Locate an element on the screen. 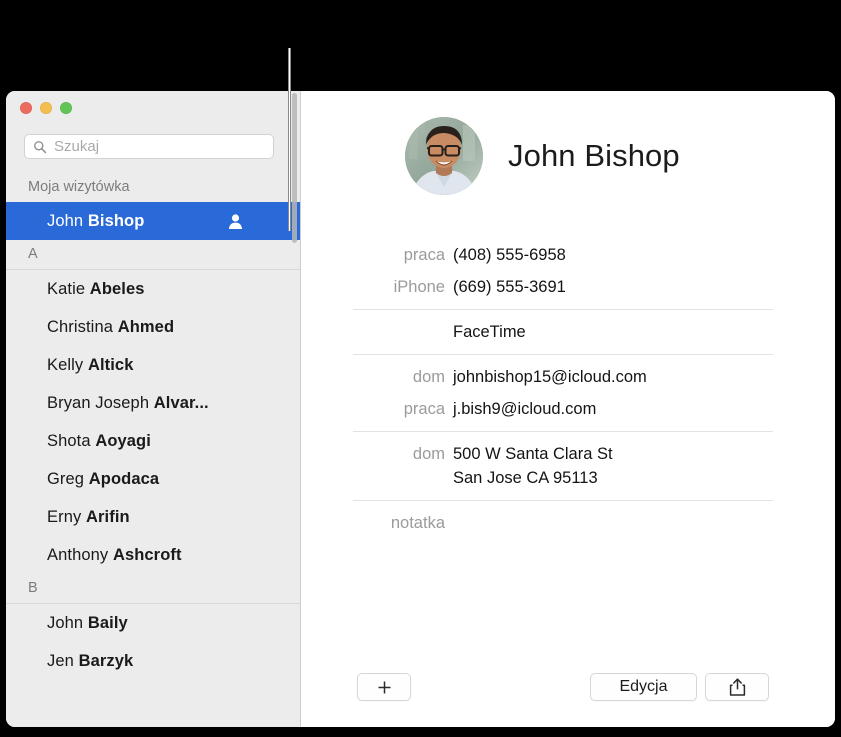  field-value: 500 W Santa Clara St San Jose CA 95113 is located at coordinates (533, 466).